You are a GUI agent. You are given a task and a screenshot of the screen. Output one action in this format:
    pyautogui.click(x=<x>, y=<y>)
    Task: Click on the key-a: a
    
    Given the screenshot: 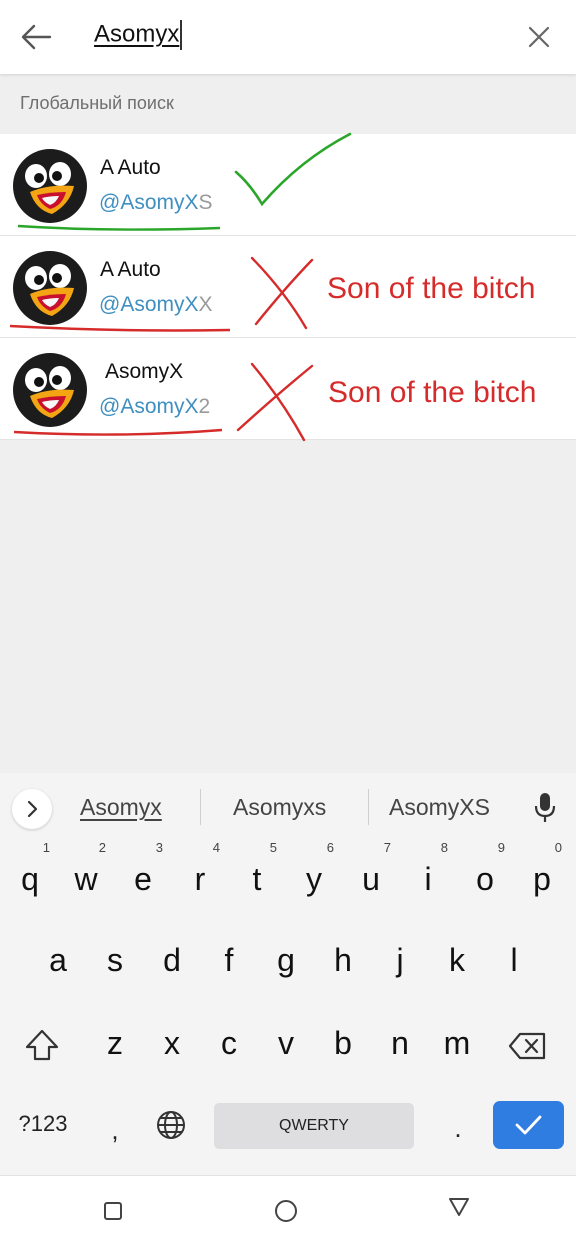 What is the action you would take?
    pyautogui.click(x=58, y=960)
    